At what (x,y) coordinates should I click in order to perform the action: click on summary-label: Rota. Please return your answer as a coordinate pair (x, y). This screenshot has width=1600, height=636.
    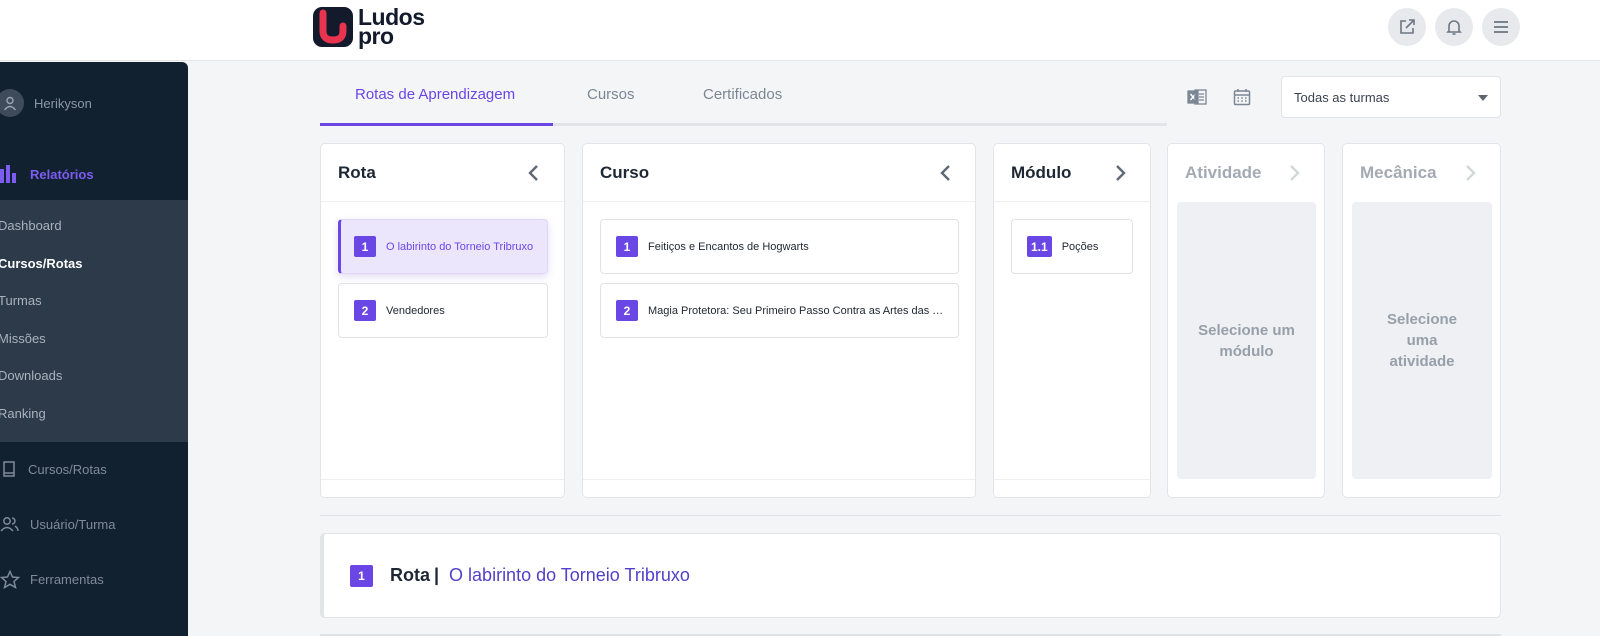
    Looking at the image, I should click on (410, 575).